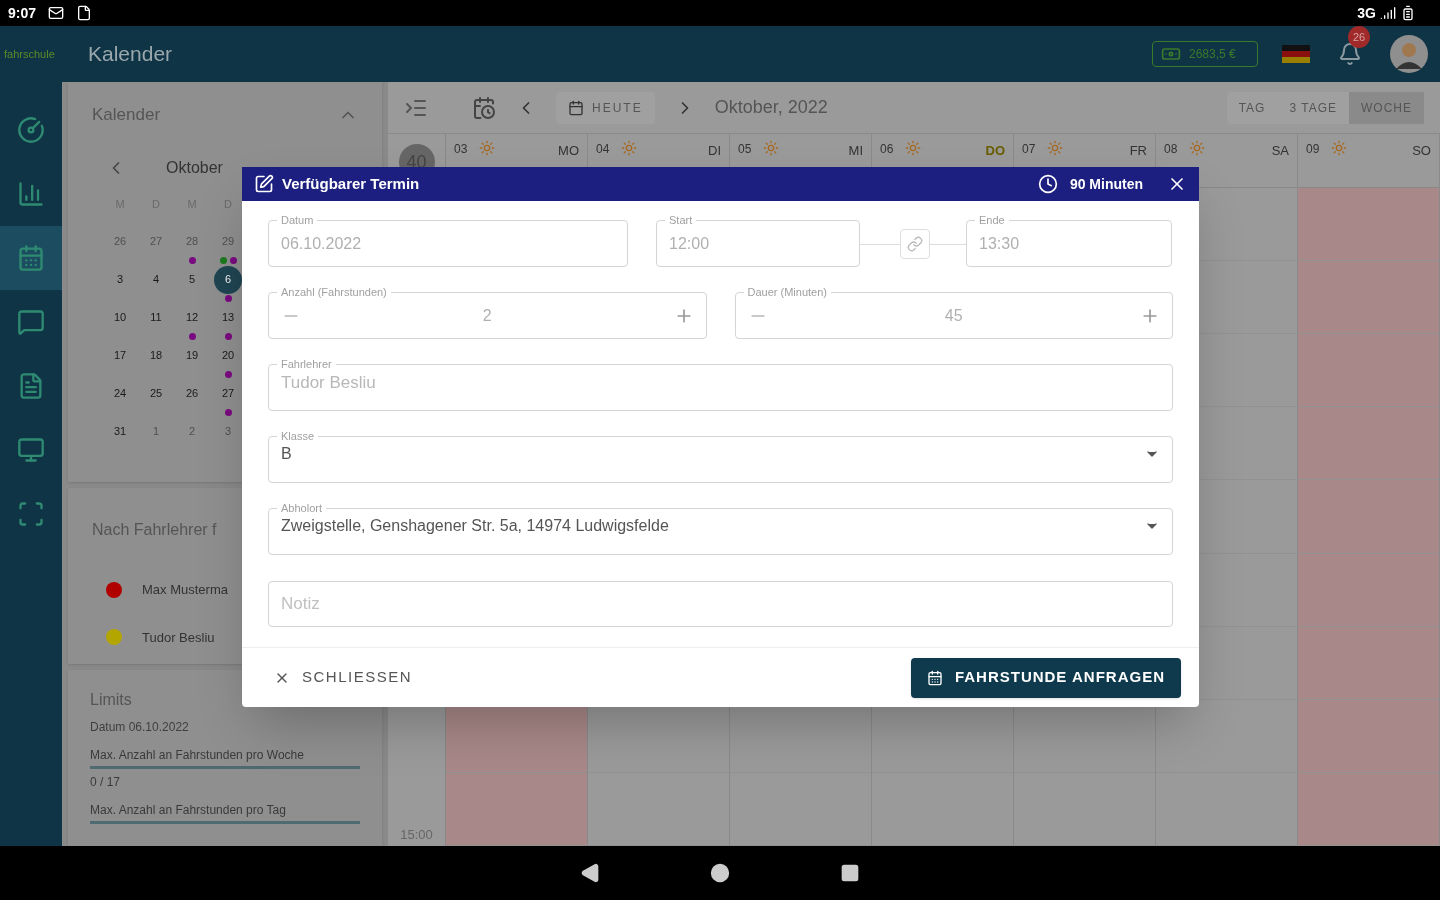 This screenshot has height=900, width=1440. I want to click on recents-button, so click(850, 873).